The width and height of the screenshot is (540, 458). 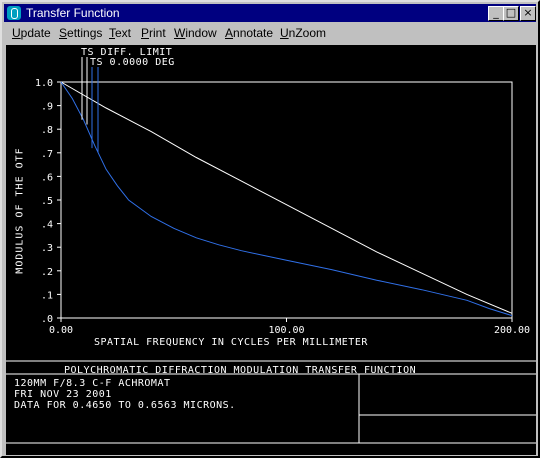 What do you see at coordinates (47, 154) in the screenshot?
I see `y-tick-label: .7` at bounding box center [47, 154].